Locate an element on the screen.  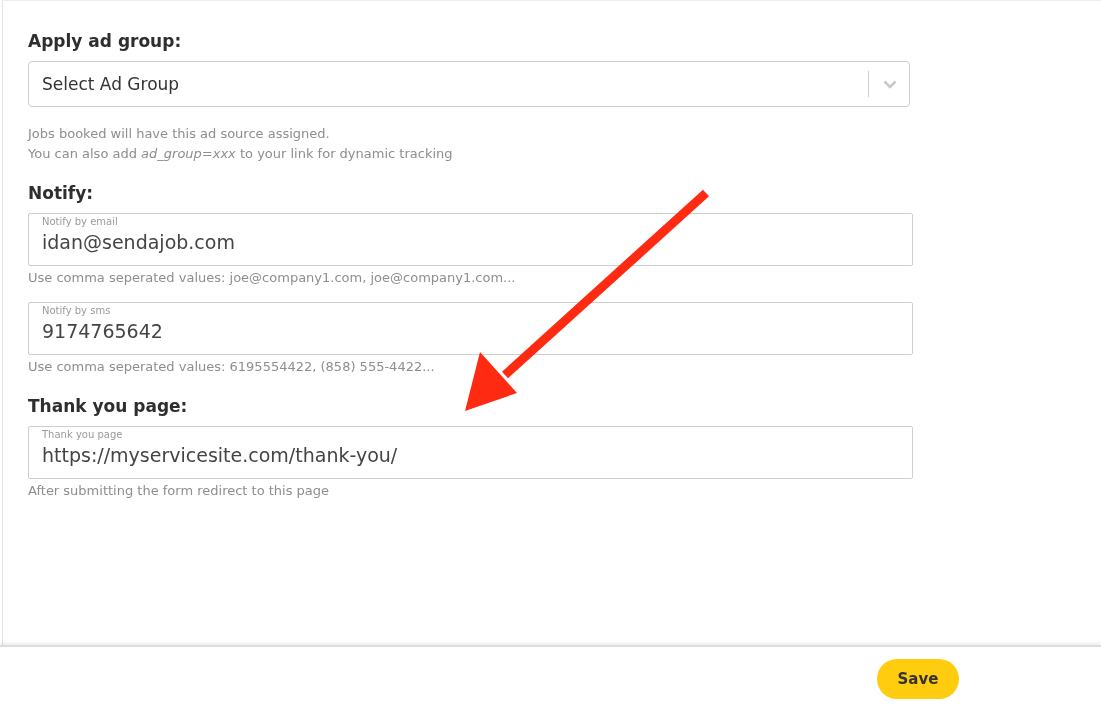
sms-field: Notify by sms 9174765642 is located at coordinates (470, 328).